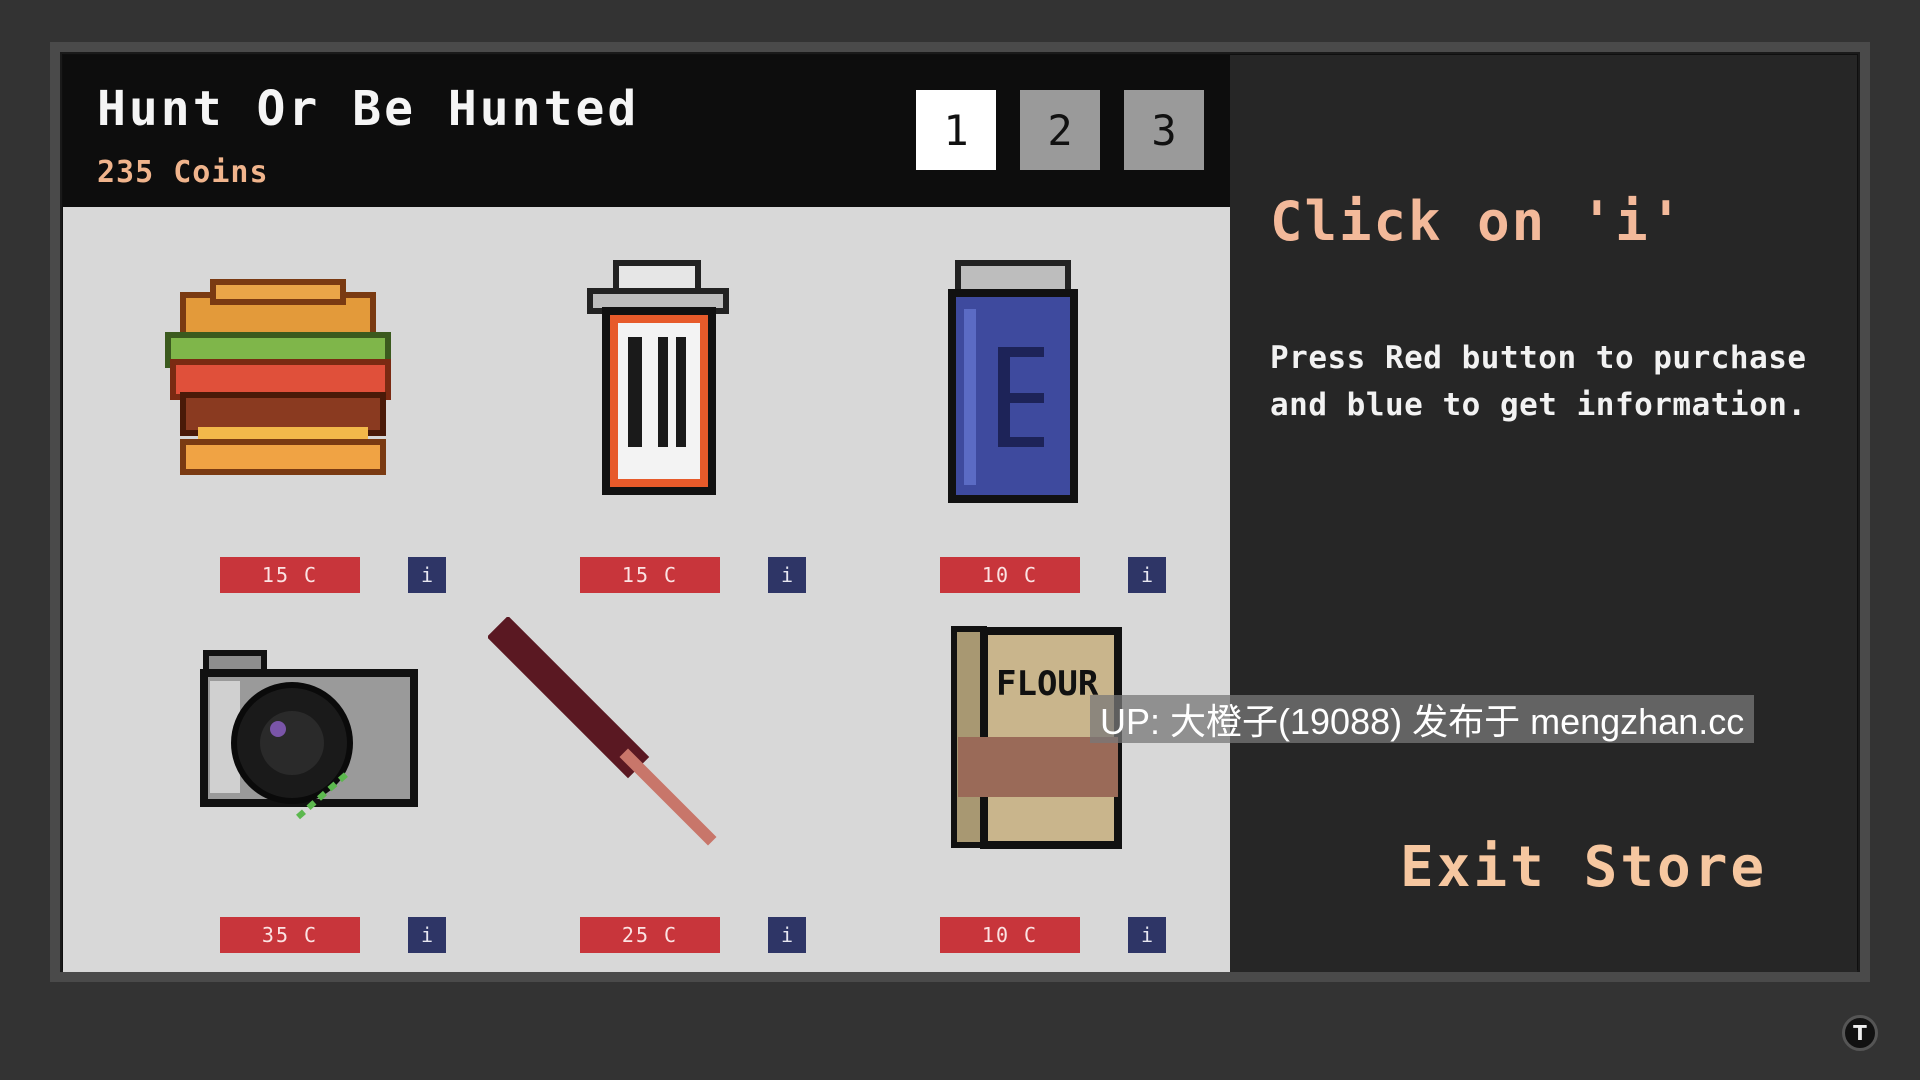 The image size is (1920, 1080). I want to click on buy-burger-button: 15 C, so click(290, 575).